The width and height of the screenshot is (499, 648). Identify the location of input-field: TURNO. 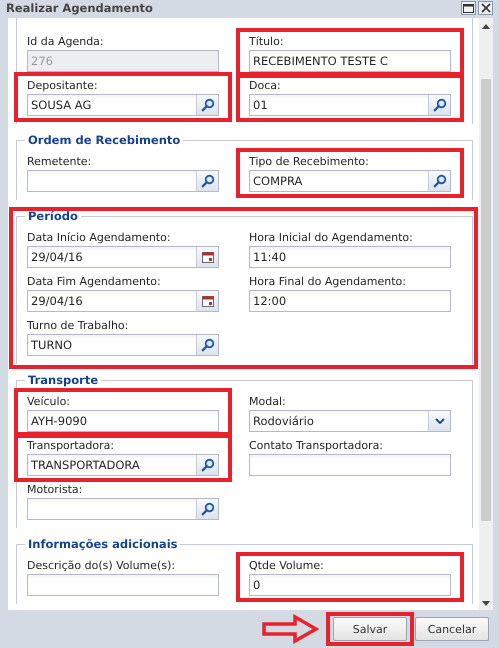
(123, 345).